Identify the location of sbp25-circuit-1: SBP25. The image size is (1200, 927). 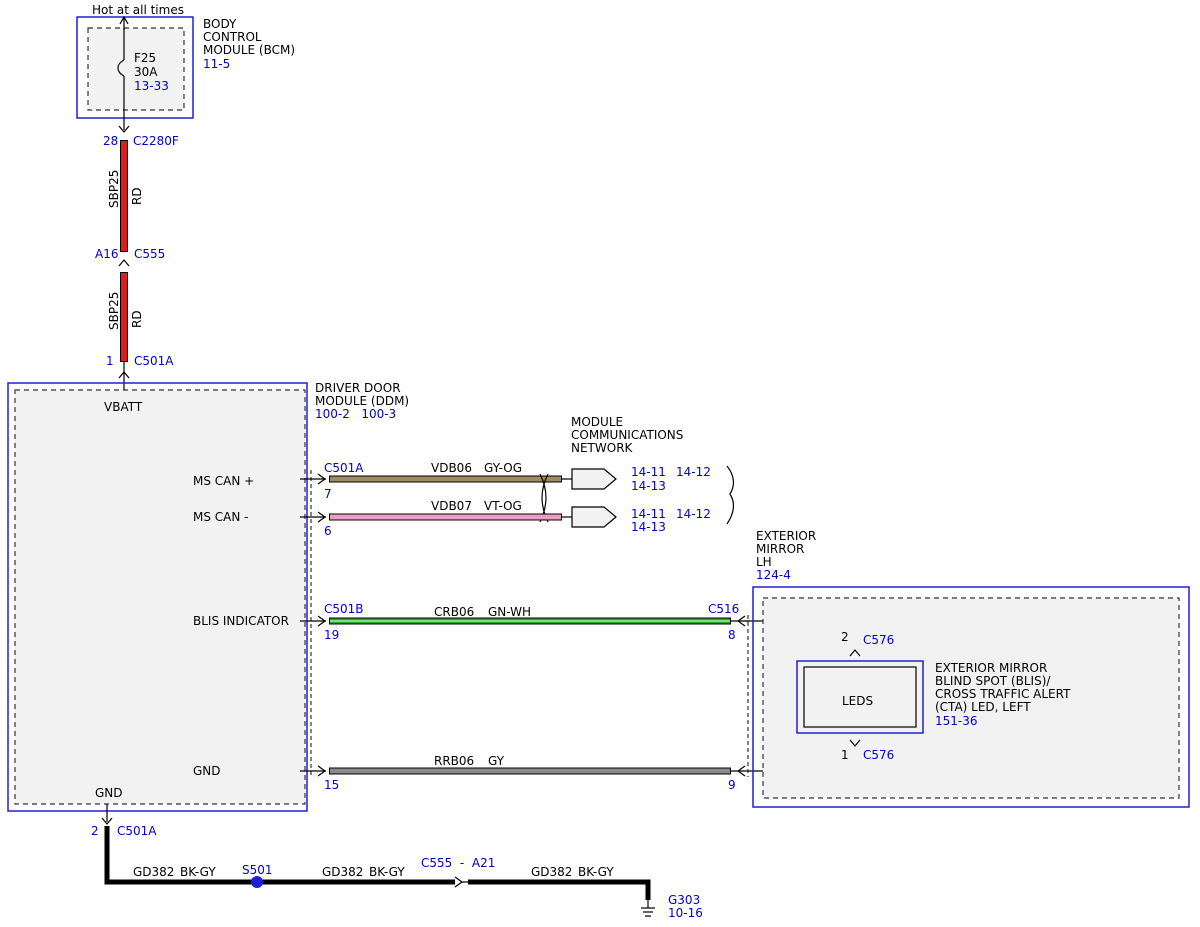
(114, 189).